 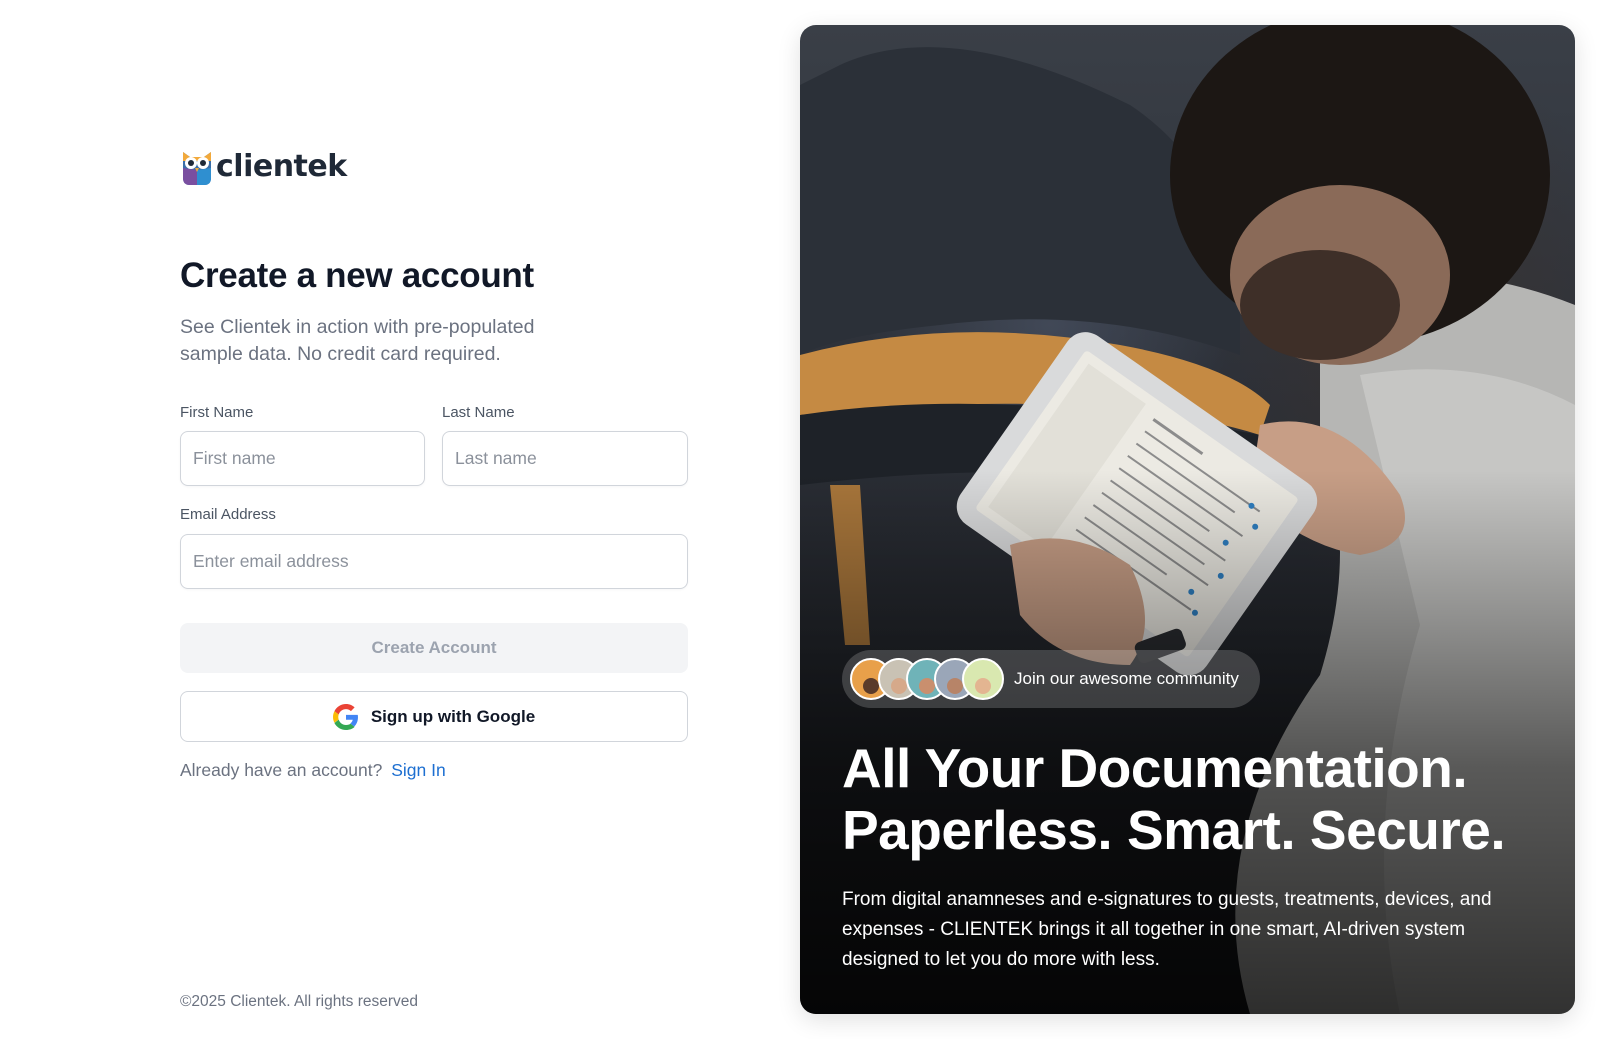 I want to click on google-icon, so click(x=345, y=716).